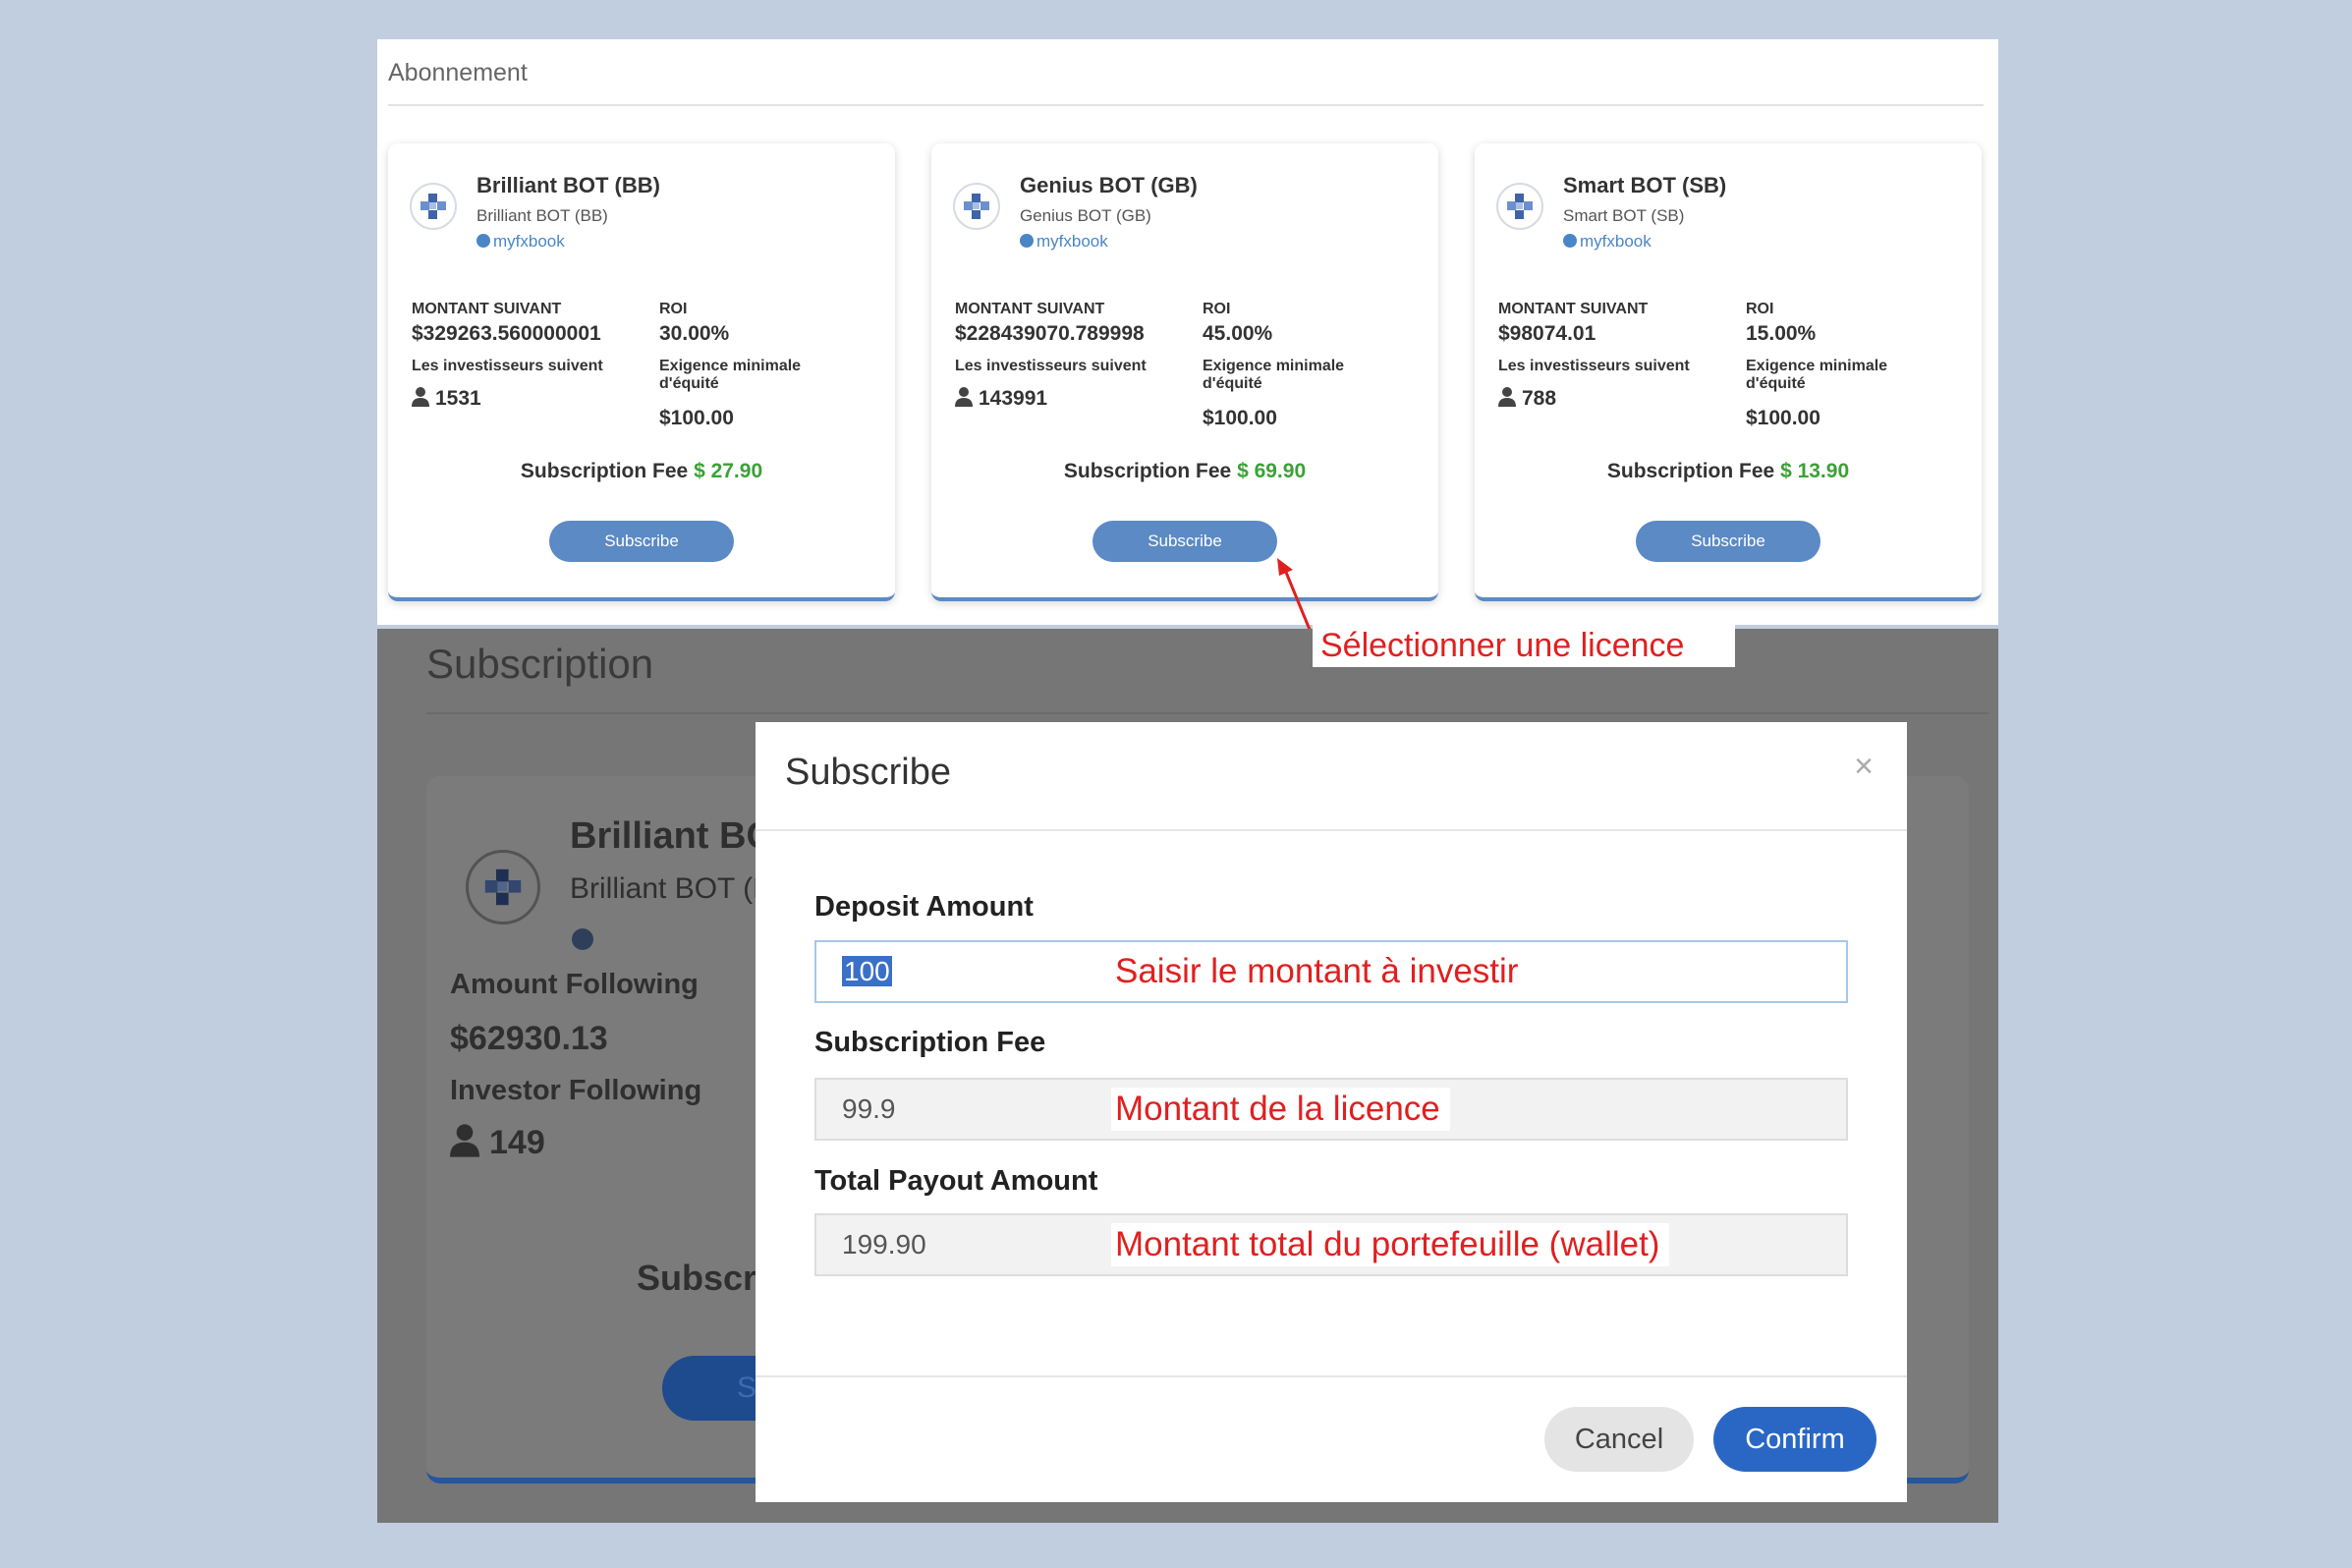 This screenshot has height=1568, width=2352. I want to click on deposit-amount-input: 100 Saisir le montant à investir, so click(1331, 971).